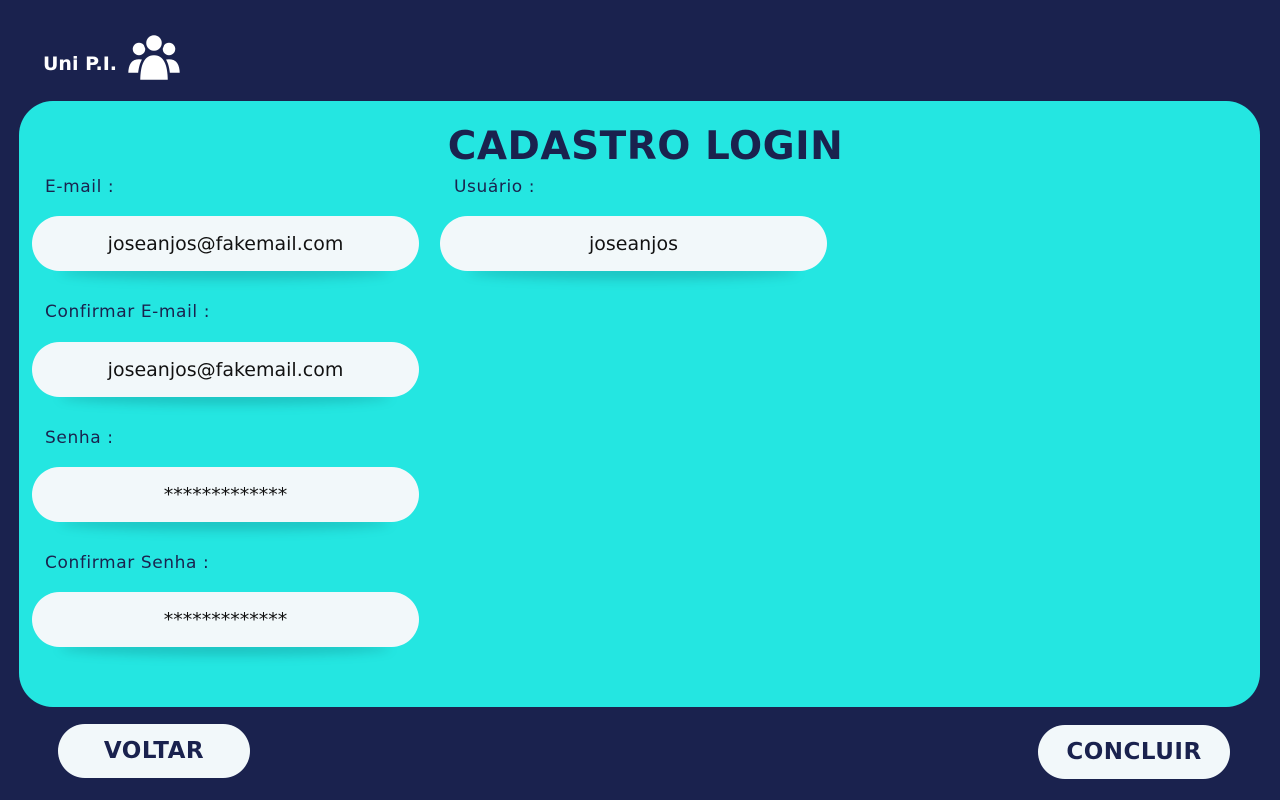  What do you see at coordinates (154, 751) in the screenshot?
I see `voltar-button: VOLTAR` at bounding box center [154, 751].